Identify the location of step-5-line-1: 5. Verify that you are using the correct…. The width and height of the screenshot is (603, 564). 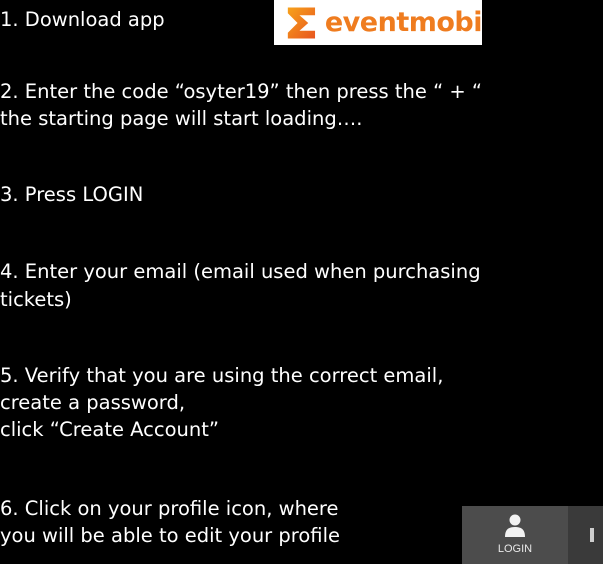
(222, 375).